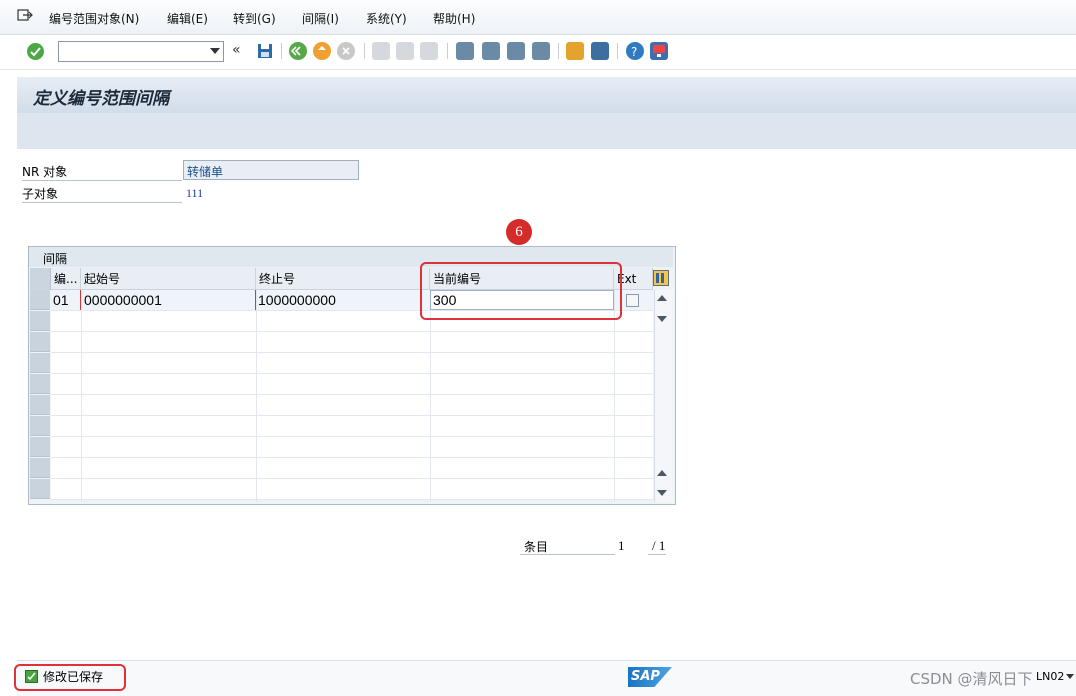 Image resolution: width=1076 pixels, height=696 pixels. What do you see at coordinates (386, 18) in the screenshot?
I see `menu-item-system: 系统(Y)` at bounding box center [386, 18].